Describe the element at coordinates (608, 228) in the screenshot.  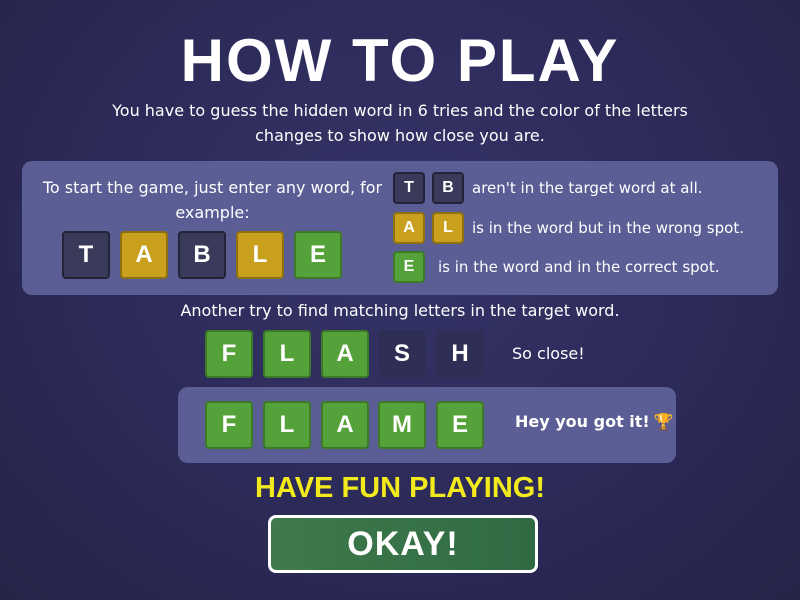
I see `legend-present-text: is in the word but in the wrong spot.` at that location.